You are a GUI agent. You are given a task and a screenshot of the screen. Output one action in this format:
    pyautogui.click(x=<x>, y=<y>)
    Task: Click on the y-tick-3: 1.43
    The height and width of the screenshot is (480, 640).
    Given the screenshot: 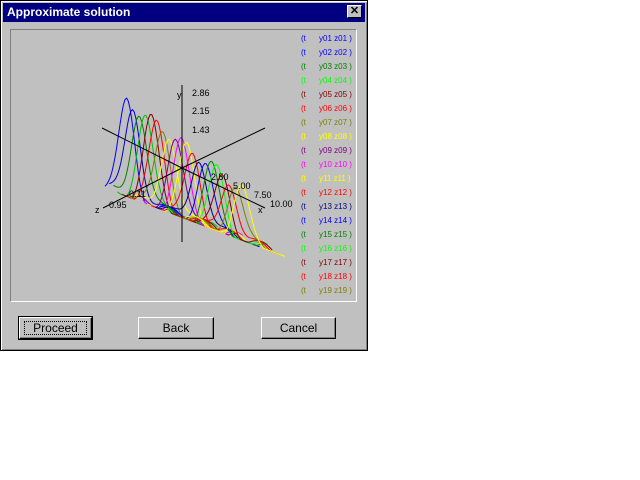 What is the action you would take?
    pyautogui.click(x=201, y=130)
    